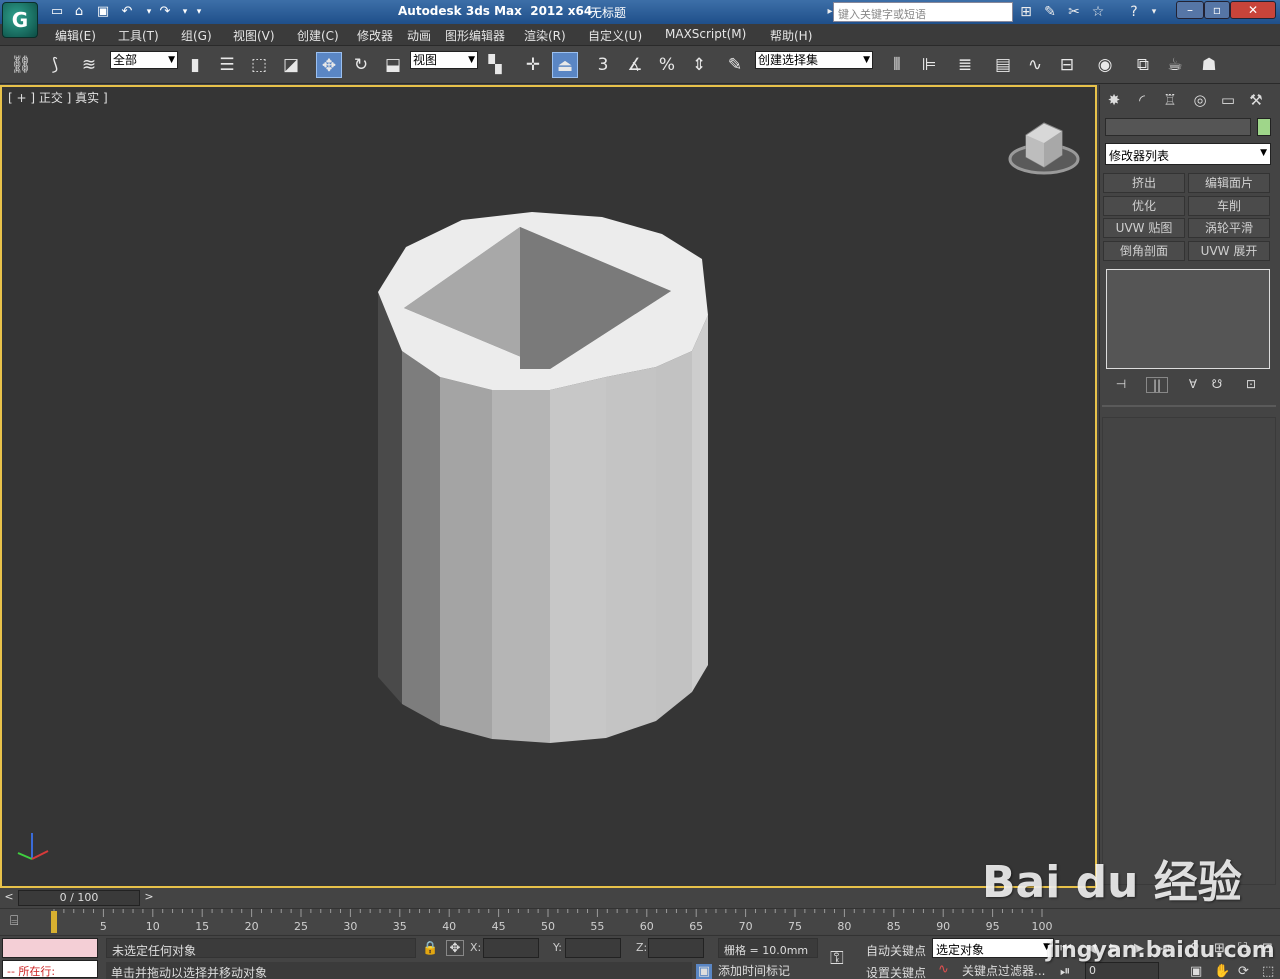 The height and width of the screenshot is (979, 1280). What do you see at coordinates (929, 65) in the screenshot?
I see `align-icon: ⊫` at bounding box center [929, 65].